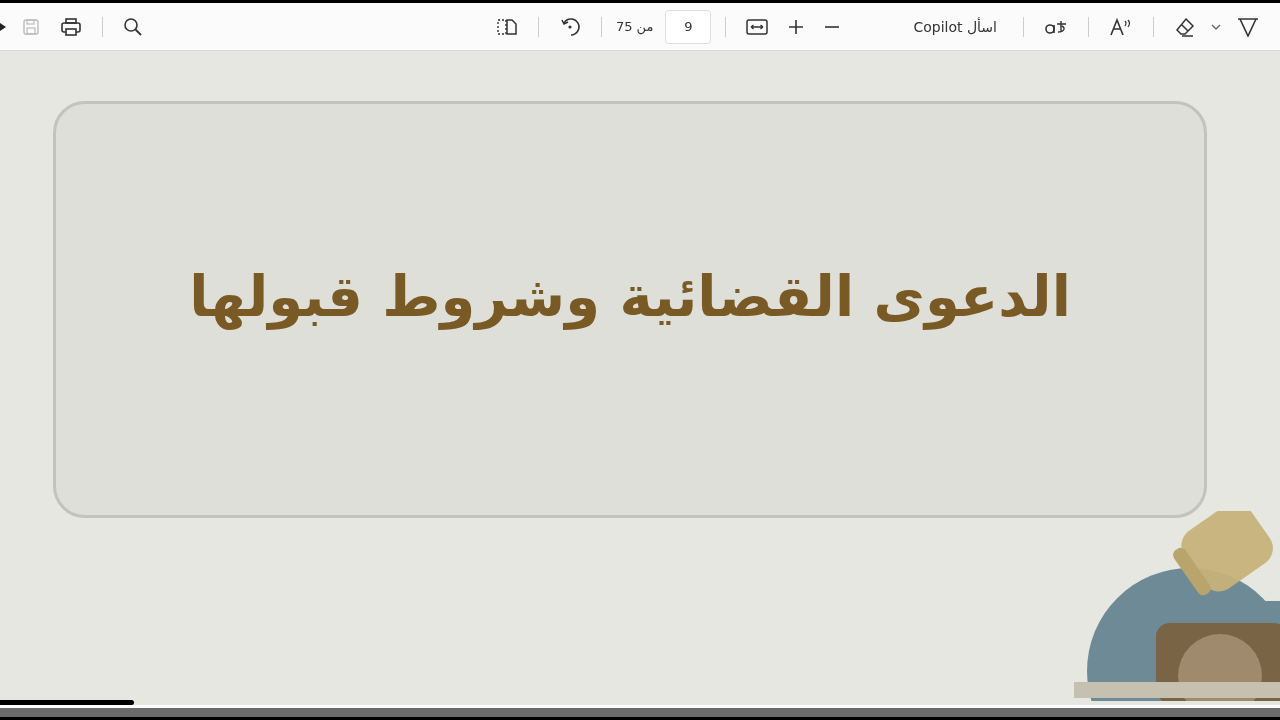  What do you see at coordinates (1248, 26) in the screenshot?
I see `highlighter-icon` at bounding box center [1248, 26].